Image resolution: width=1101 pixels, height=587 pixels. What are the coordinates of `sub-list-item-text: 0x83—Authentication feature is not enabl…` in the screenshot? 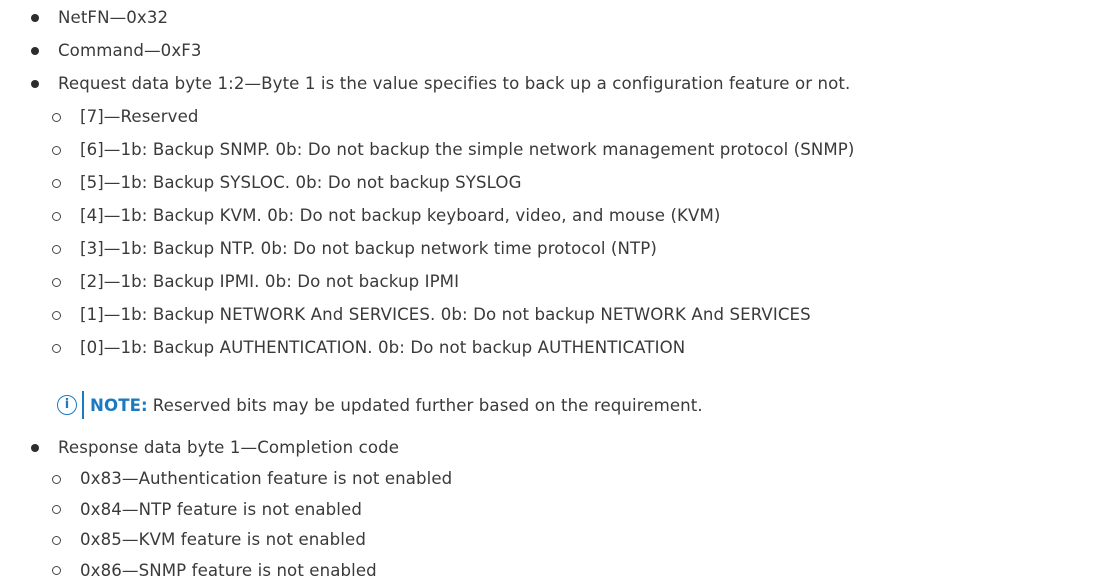 It's located at (266, 478).